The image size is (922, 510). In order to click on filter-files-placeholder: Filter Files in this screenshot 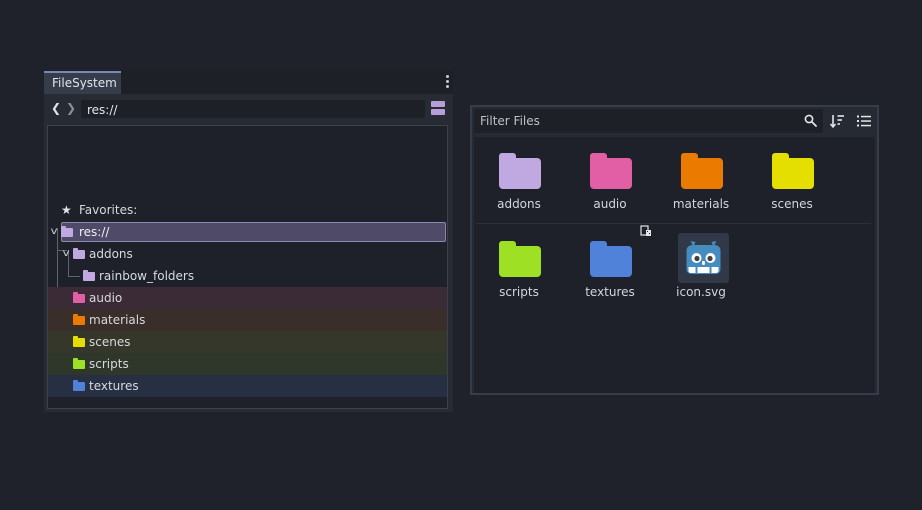, I will do `click(510, 121)`.